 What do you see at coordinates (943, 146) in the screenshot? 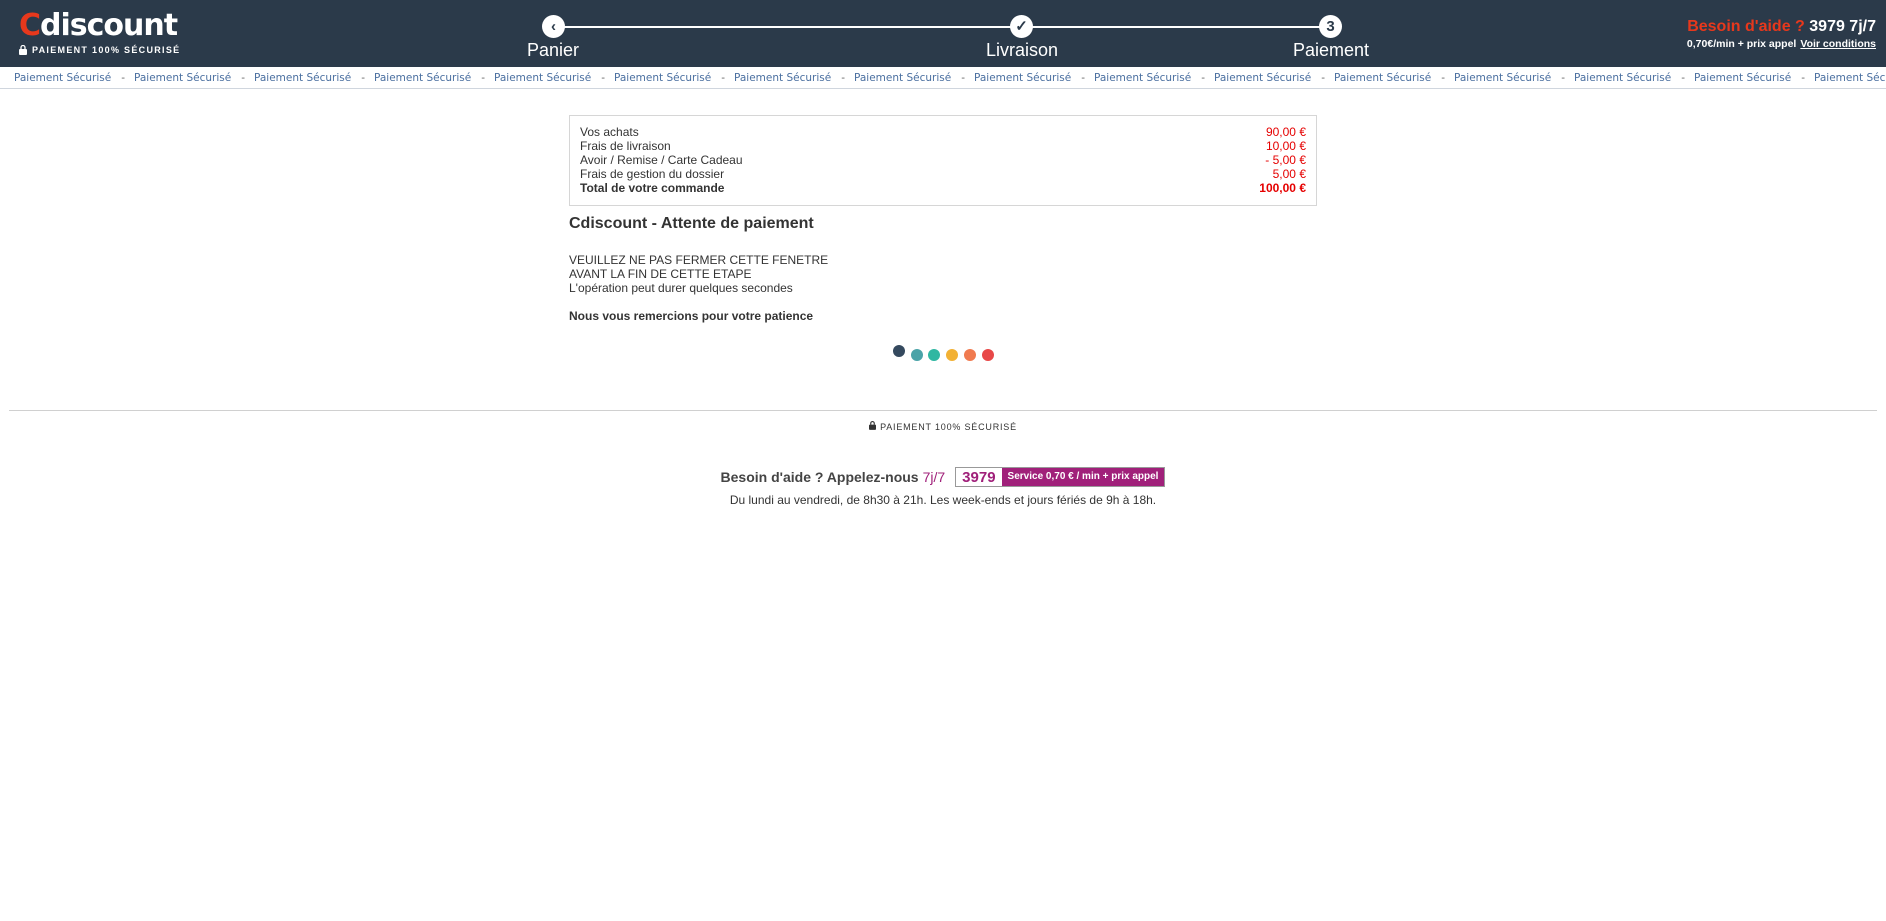
I see `summary-row: Frais de livraison 10,00 €` at bounding box center [943, 146].